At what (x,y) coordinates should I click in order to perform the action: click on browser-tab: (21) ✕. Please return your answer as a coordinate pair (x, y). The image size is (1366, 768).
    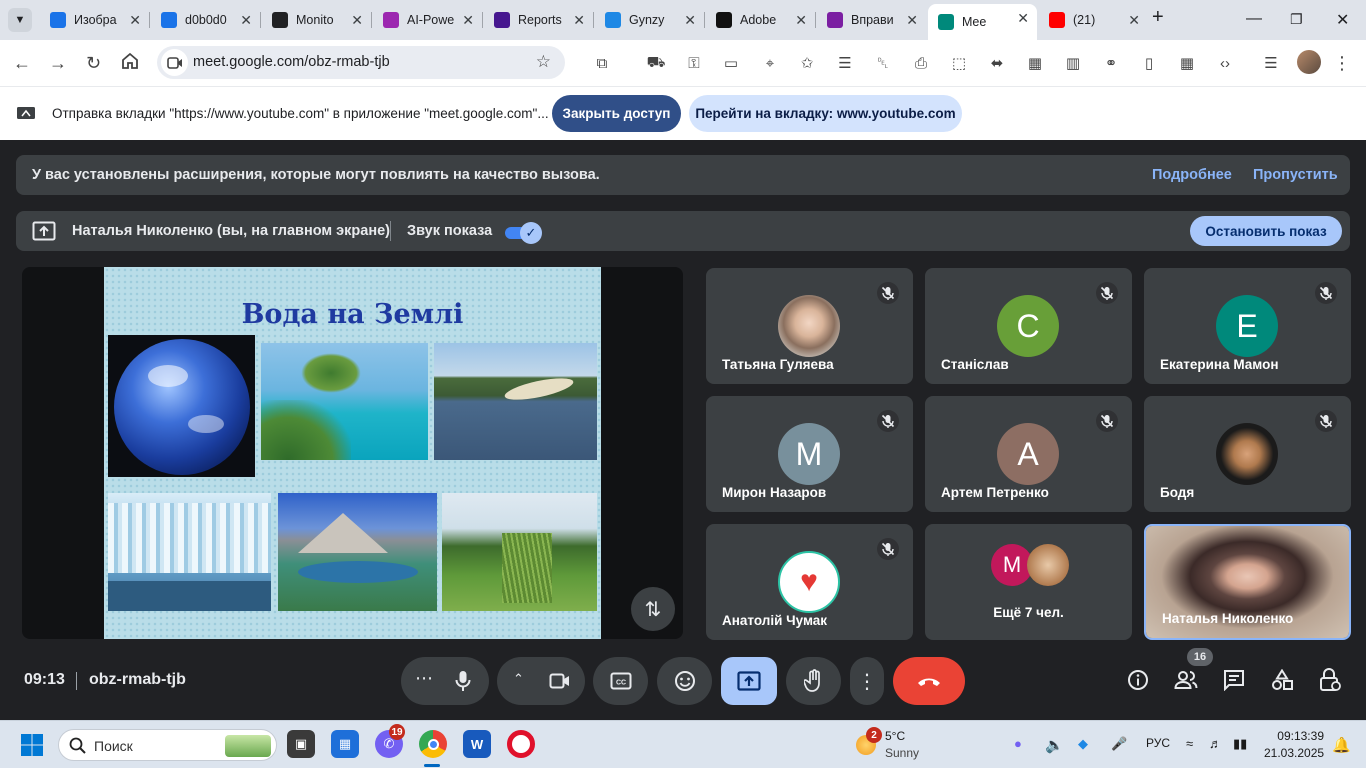
    Looking at the image, I should click on (1093, 20).